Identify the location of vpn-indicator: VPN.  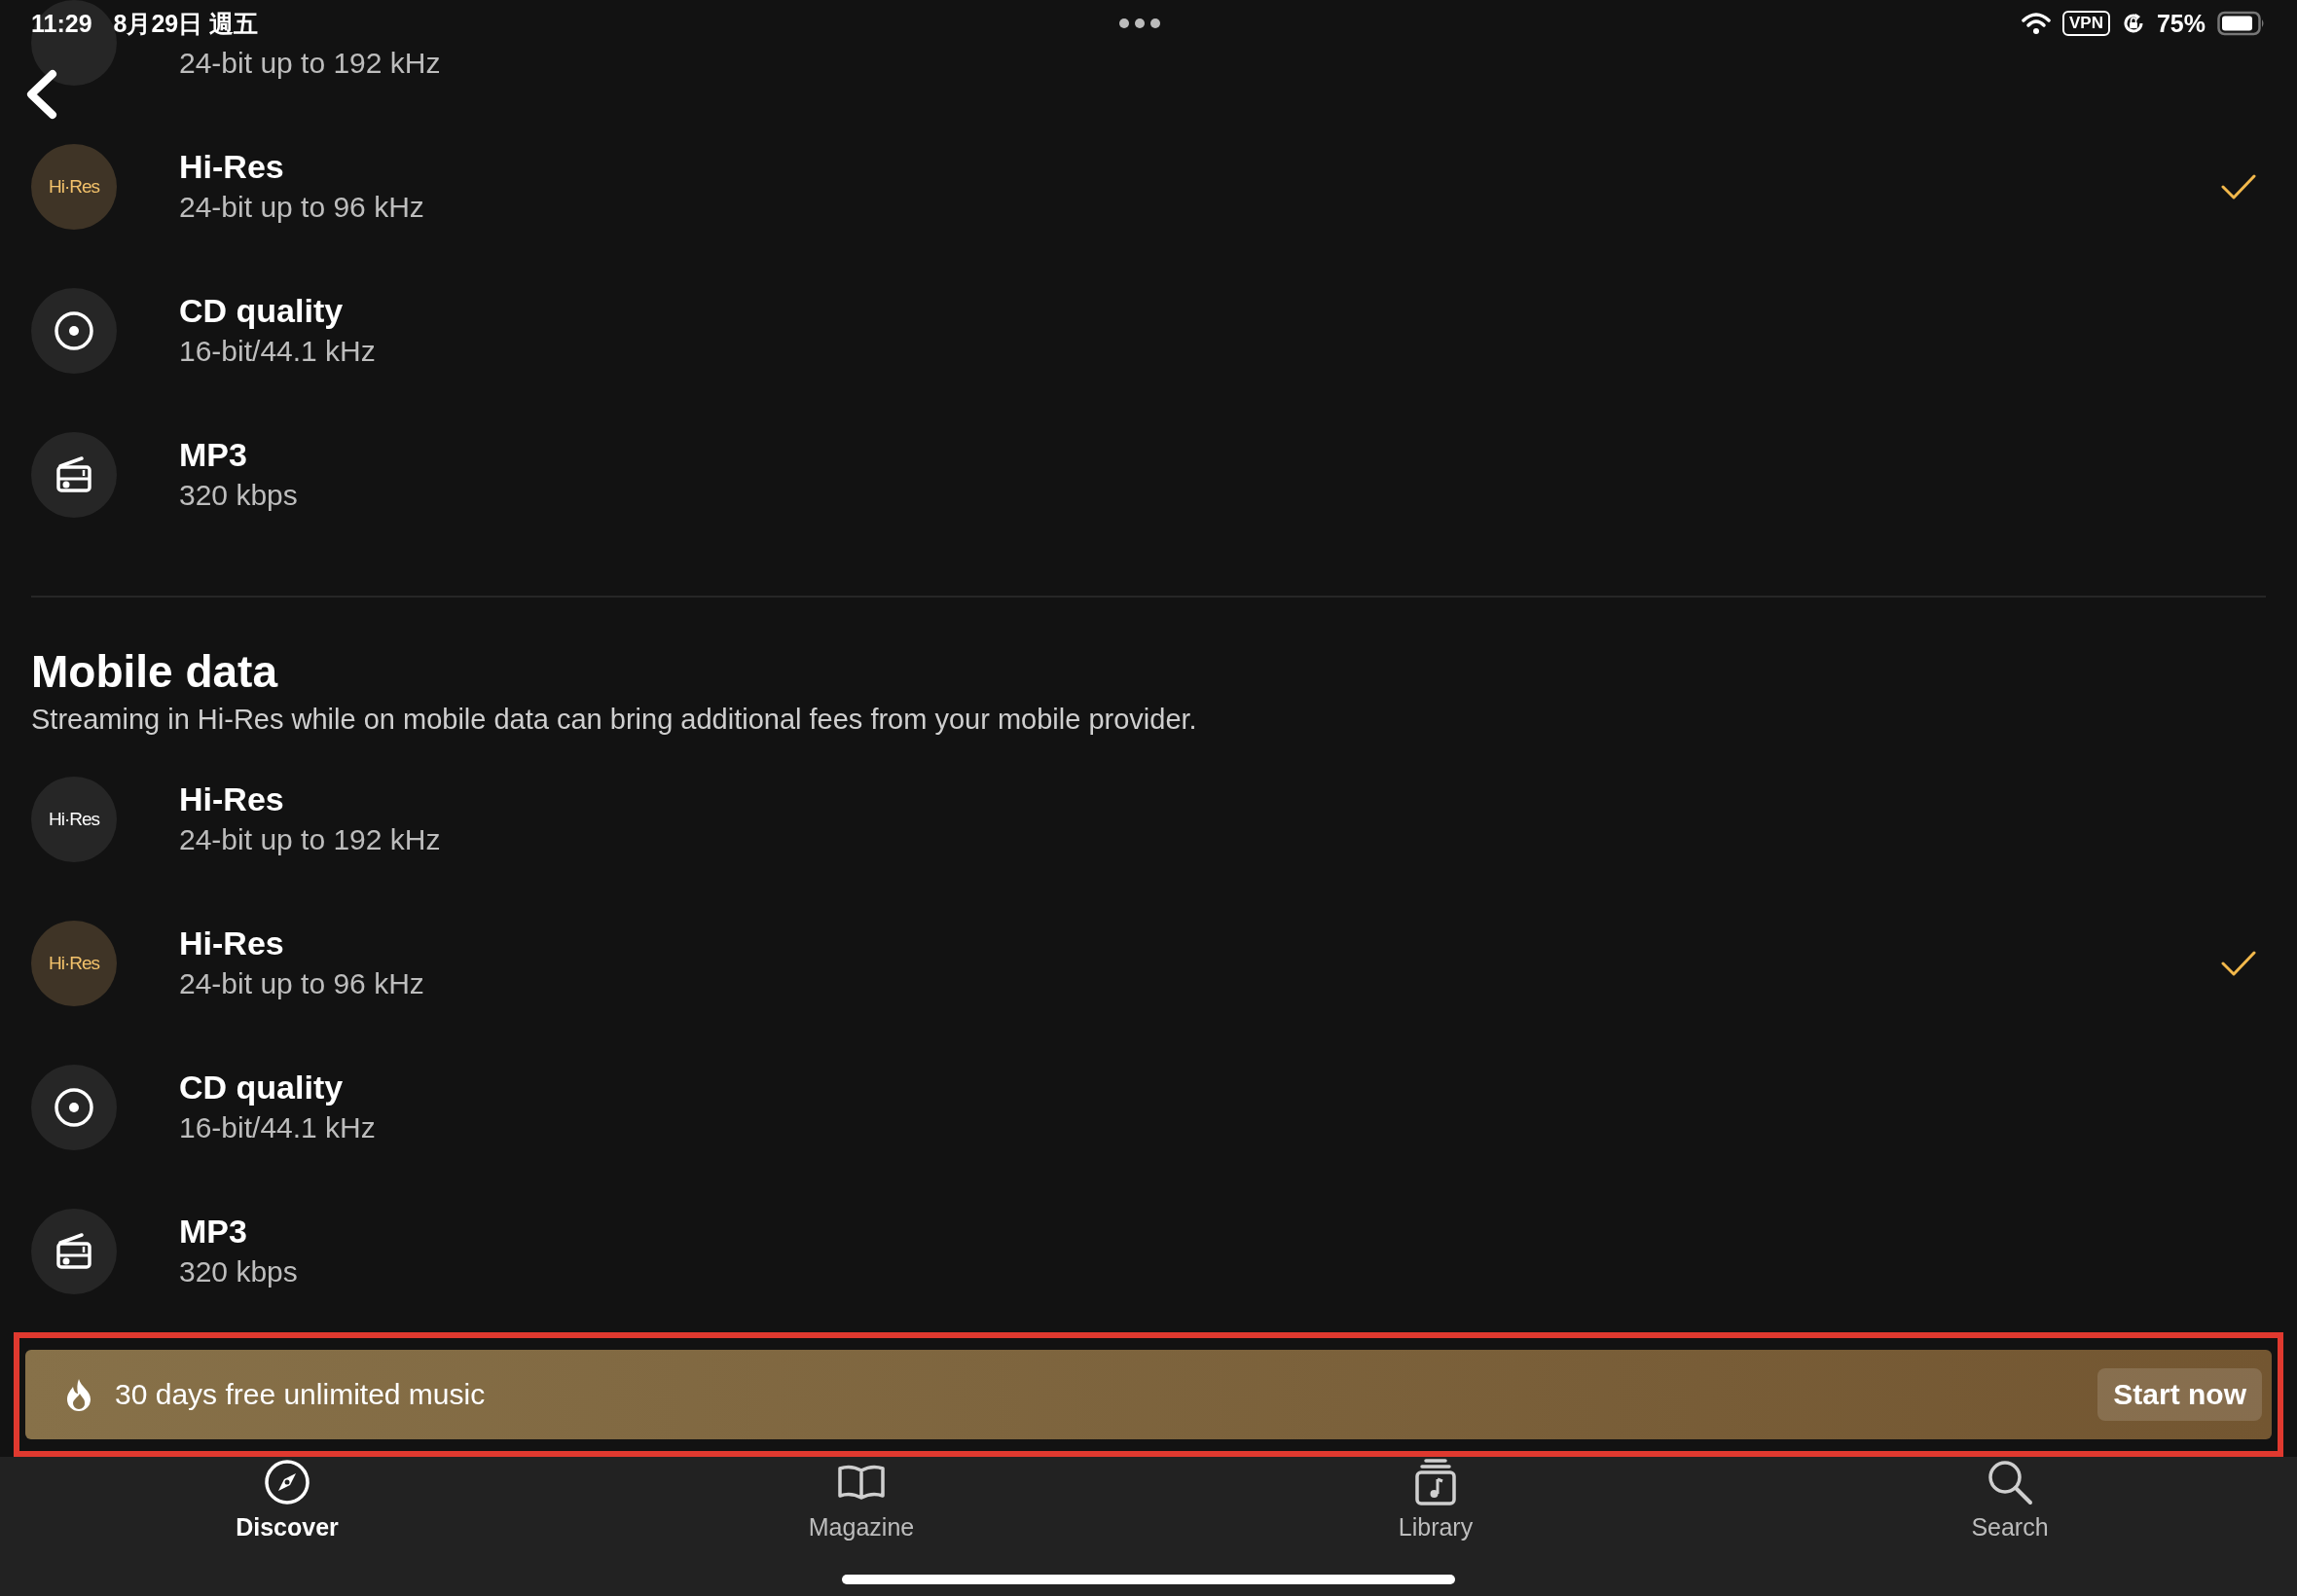
(2086, 23).